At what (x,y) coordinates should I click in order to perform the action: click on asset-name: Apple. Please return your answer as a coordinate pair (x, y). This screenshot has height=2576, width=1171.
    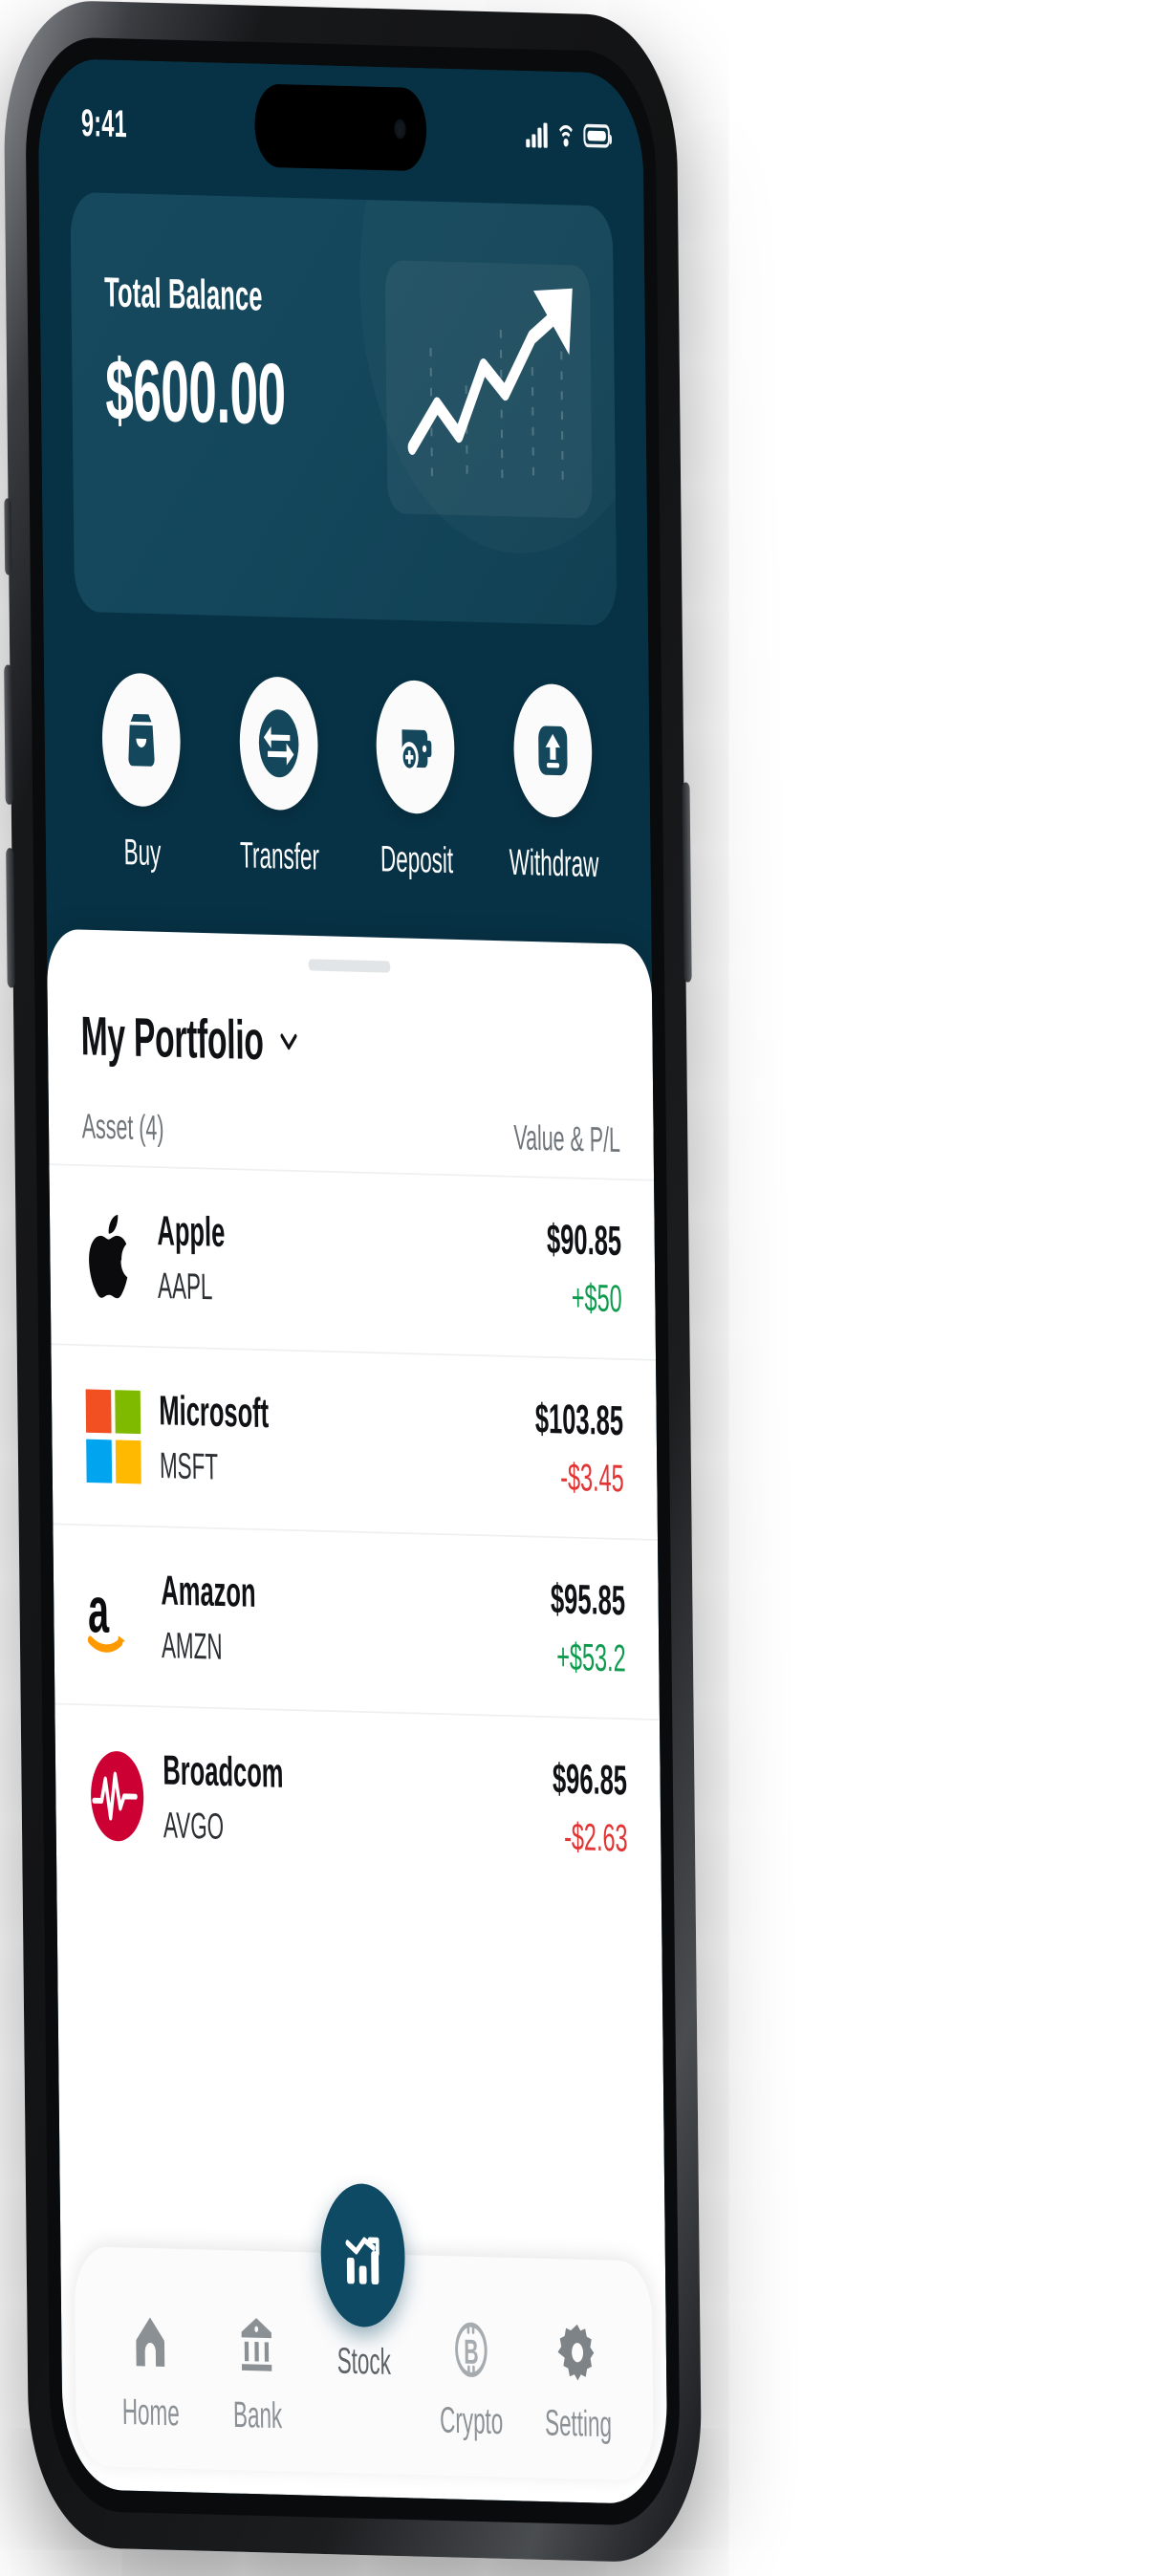
    Looking at the image, I should click on (191, 1231).